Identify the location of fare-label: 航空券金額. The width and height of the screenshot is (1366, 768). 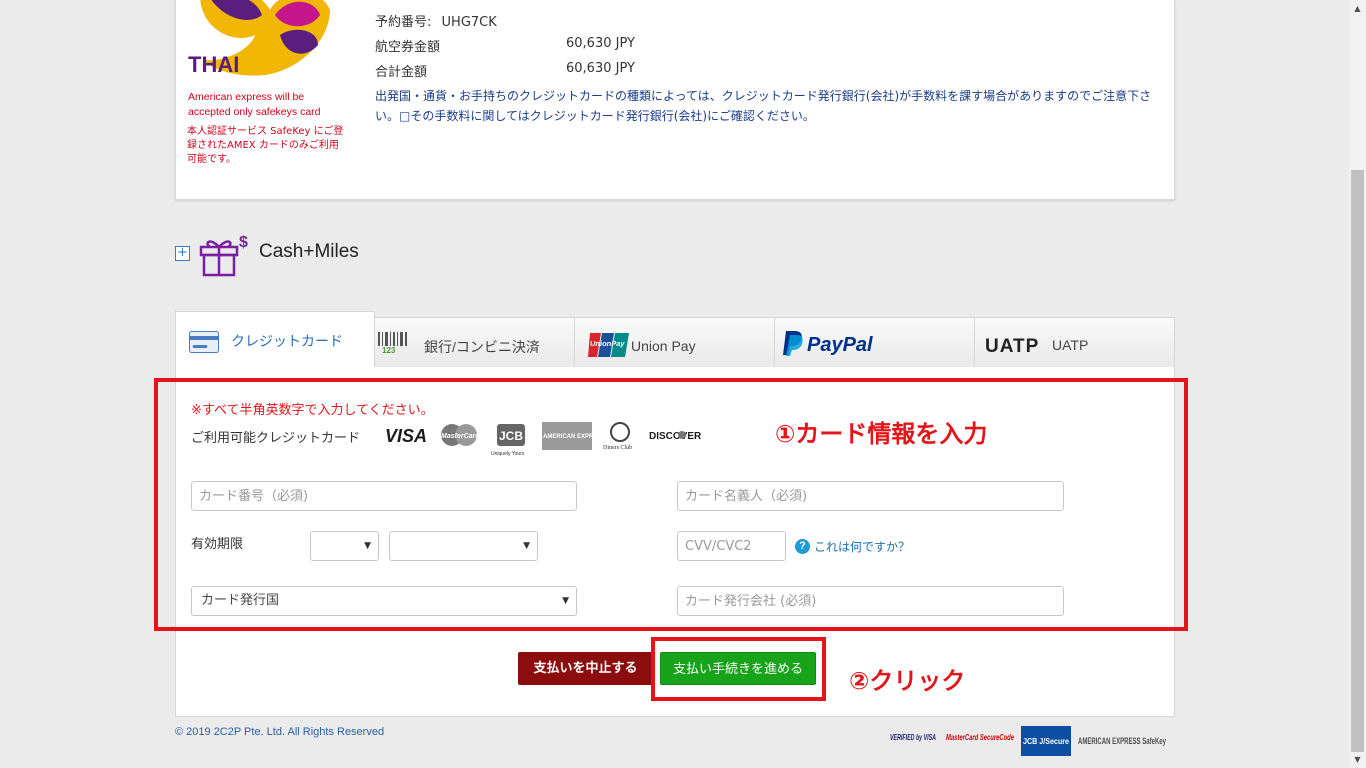
(408, 47).